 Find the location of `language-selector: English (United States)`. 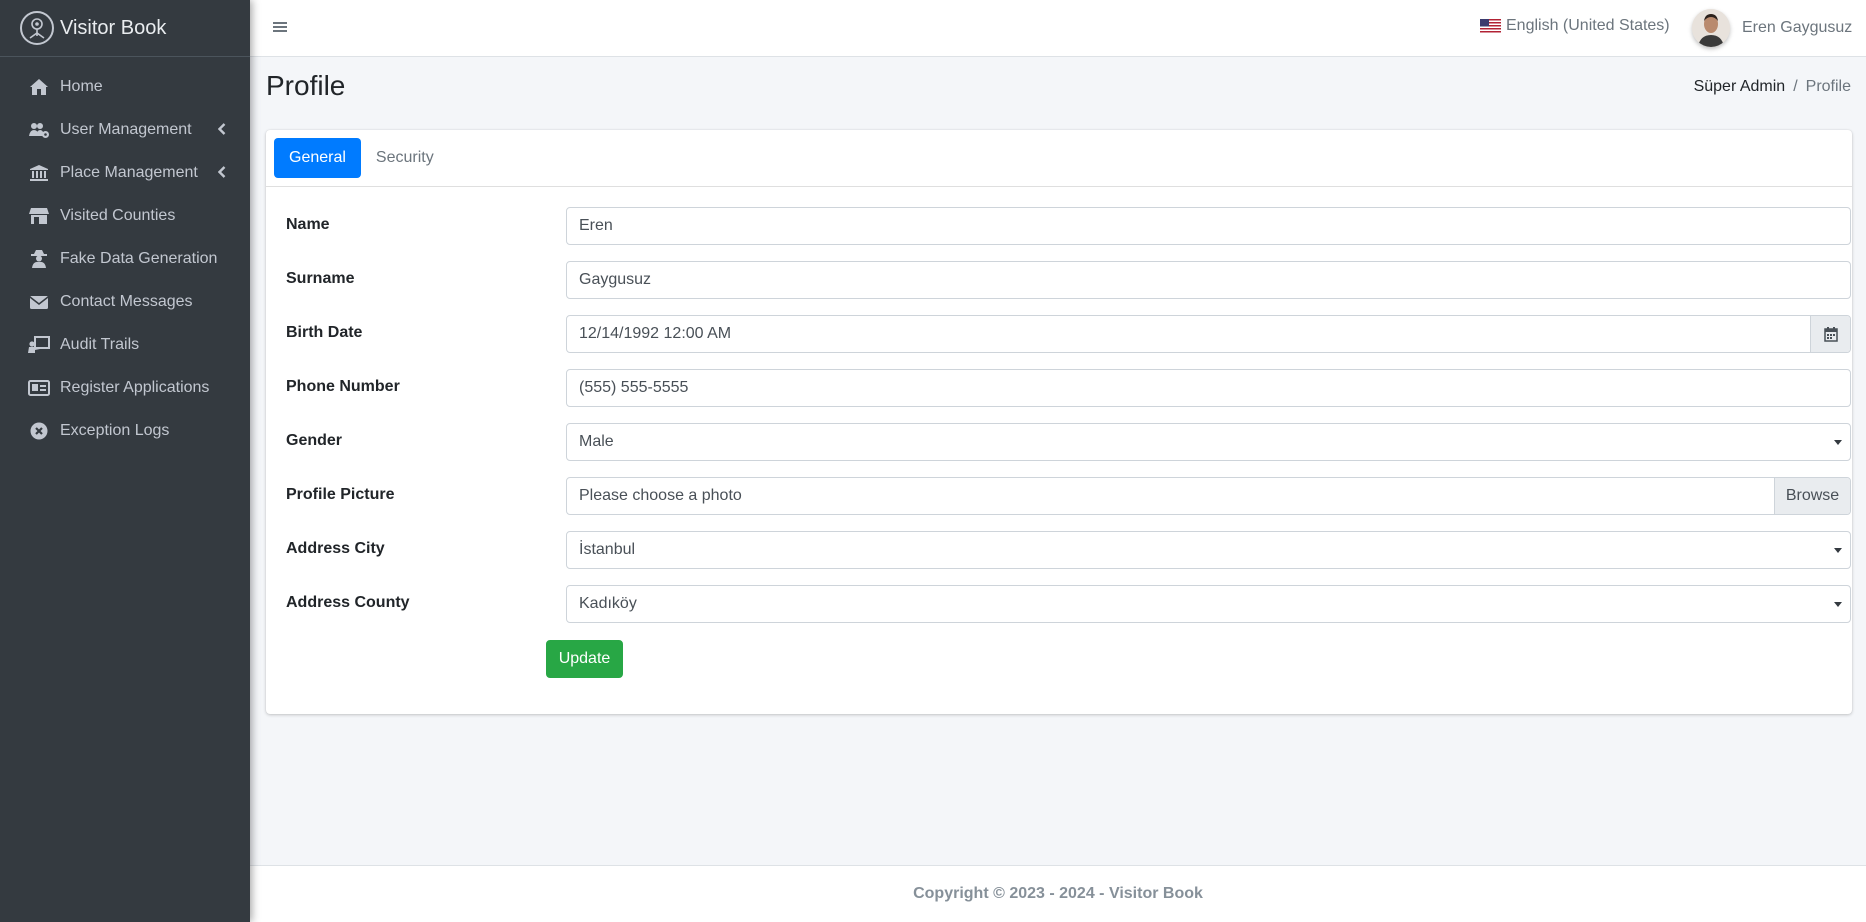

language-selector: English (United States) is located at coordinates (1575, 26).